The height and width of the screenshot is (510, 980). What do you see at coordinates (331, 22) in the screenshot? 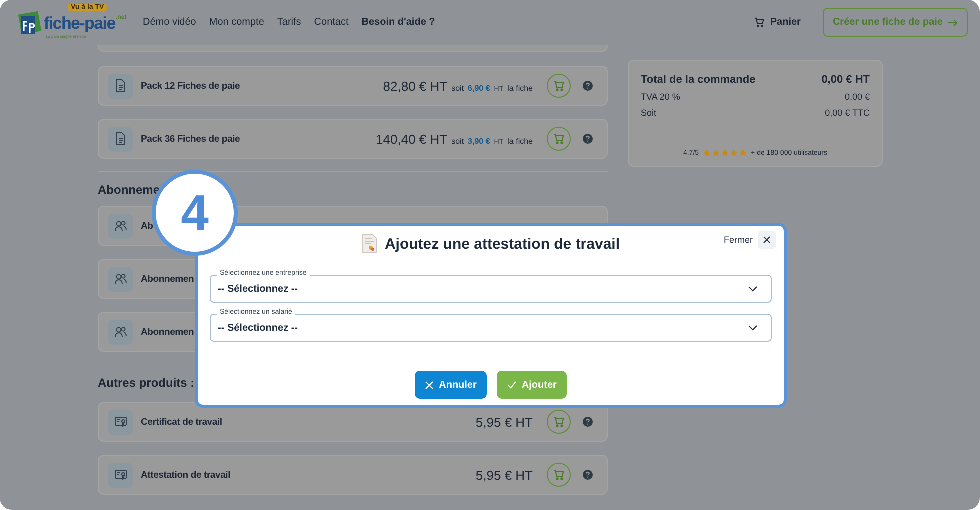
I see `nav-link: Contact` at bounding box center [331, 22].